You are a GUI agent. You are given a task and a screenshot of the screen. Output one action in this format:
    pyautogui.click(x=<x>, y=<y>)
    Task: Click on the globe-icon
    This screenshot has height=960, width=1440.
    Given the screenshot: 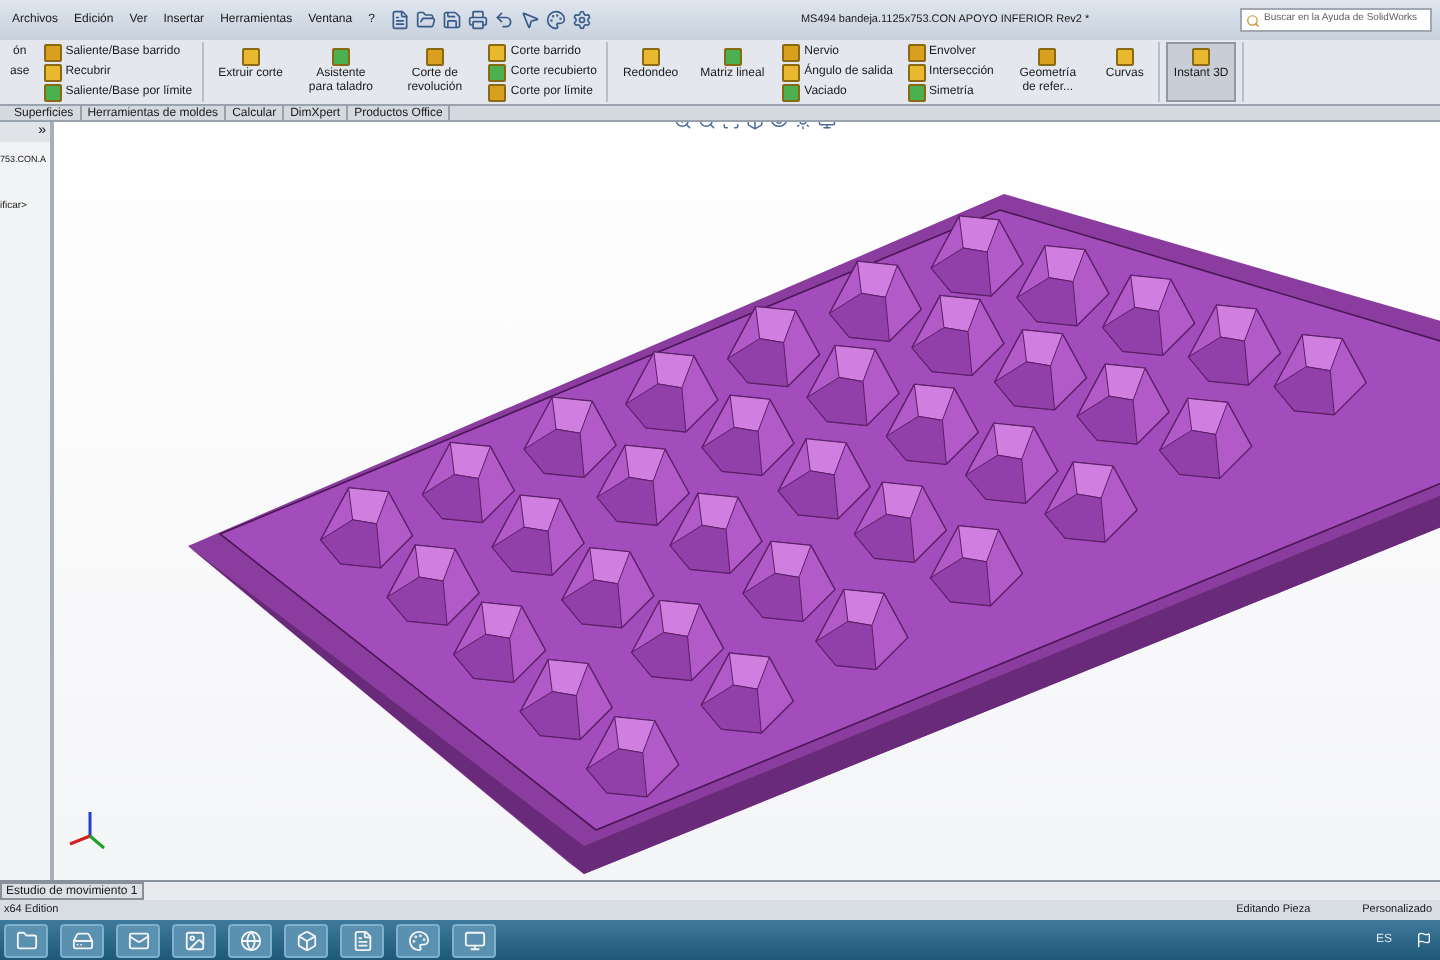 What is the action you would take?
    pyautogui.click(x=250, y=940)
    